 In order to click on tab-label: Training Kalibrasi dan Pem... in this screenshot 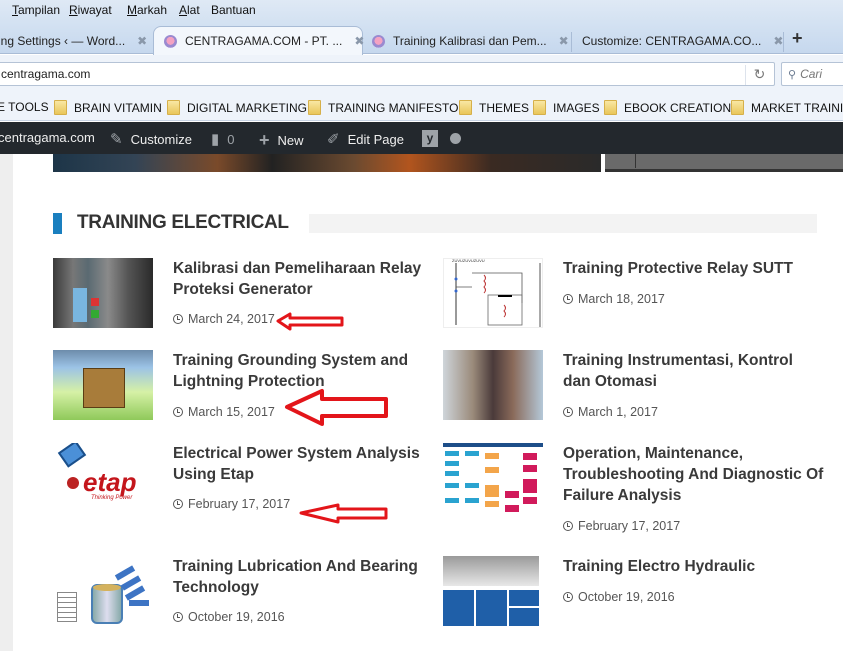, I will do `click(470, 41)`.